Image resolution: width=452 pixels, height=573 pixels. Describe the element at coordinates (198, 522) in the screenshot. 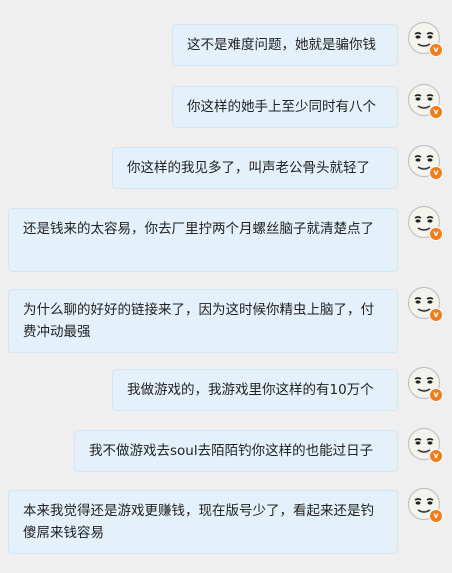

I see `message-text: 本来我觉得还是游戏更赚钱，现在版号少了，看起来还是钓傻屌来钱容易` at that location.